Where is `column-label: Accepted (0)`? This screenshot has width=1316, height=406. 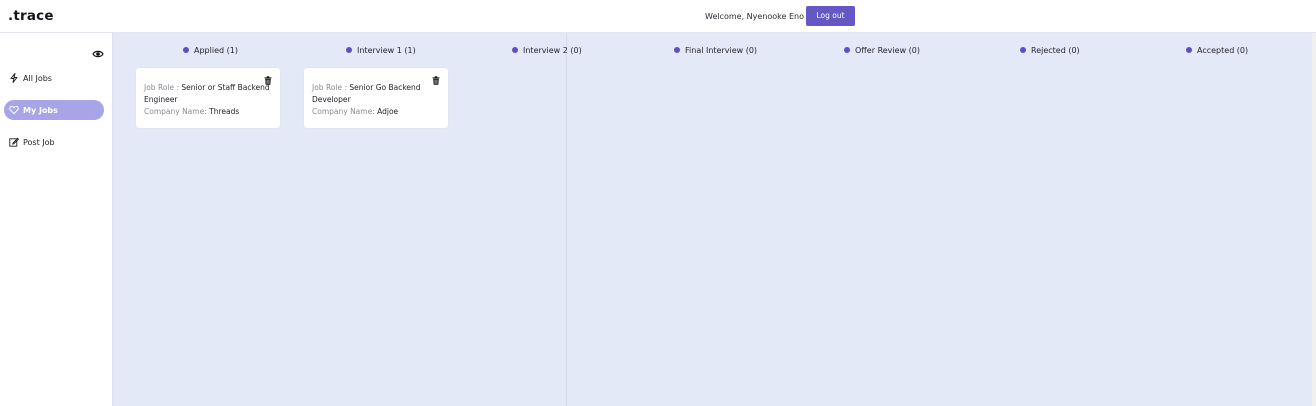 column-label: Accepted (0) is located at coordinates (1223, 50).